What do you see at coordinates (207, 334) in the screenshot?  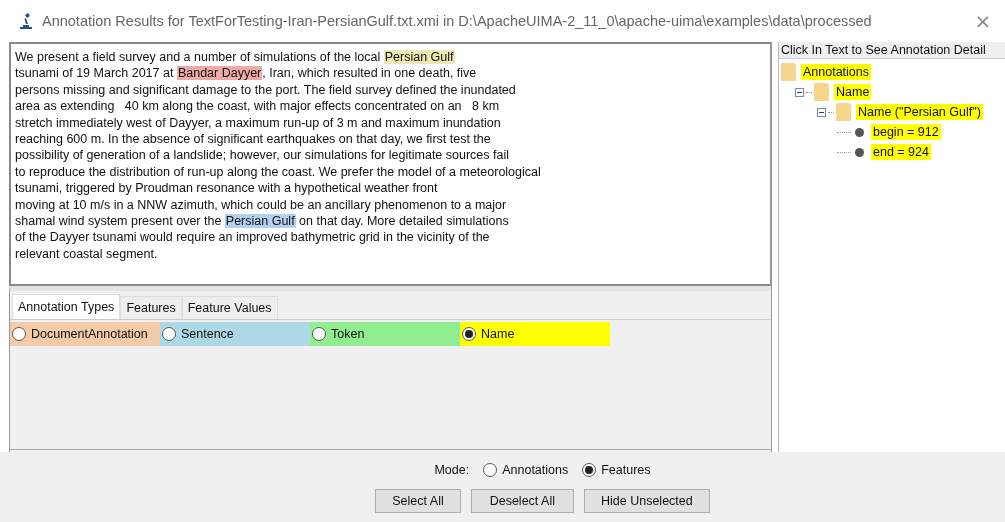 I see `annotation-type-label: Sentence` at bounding box center [207, 334].